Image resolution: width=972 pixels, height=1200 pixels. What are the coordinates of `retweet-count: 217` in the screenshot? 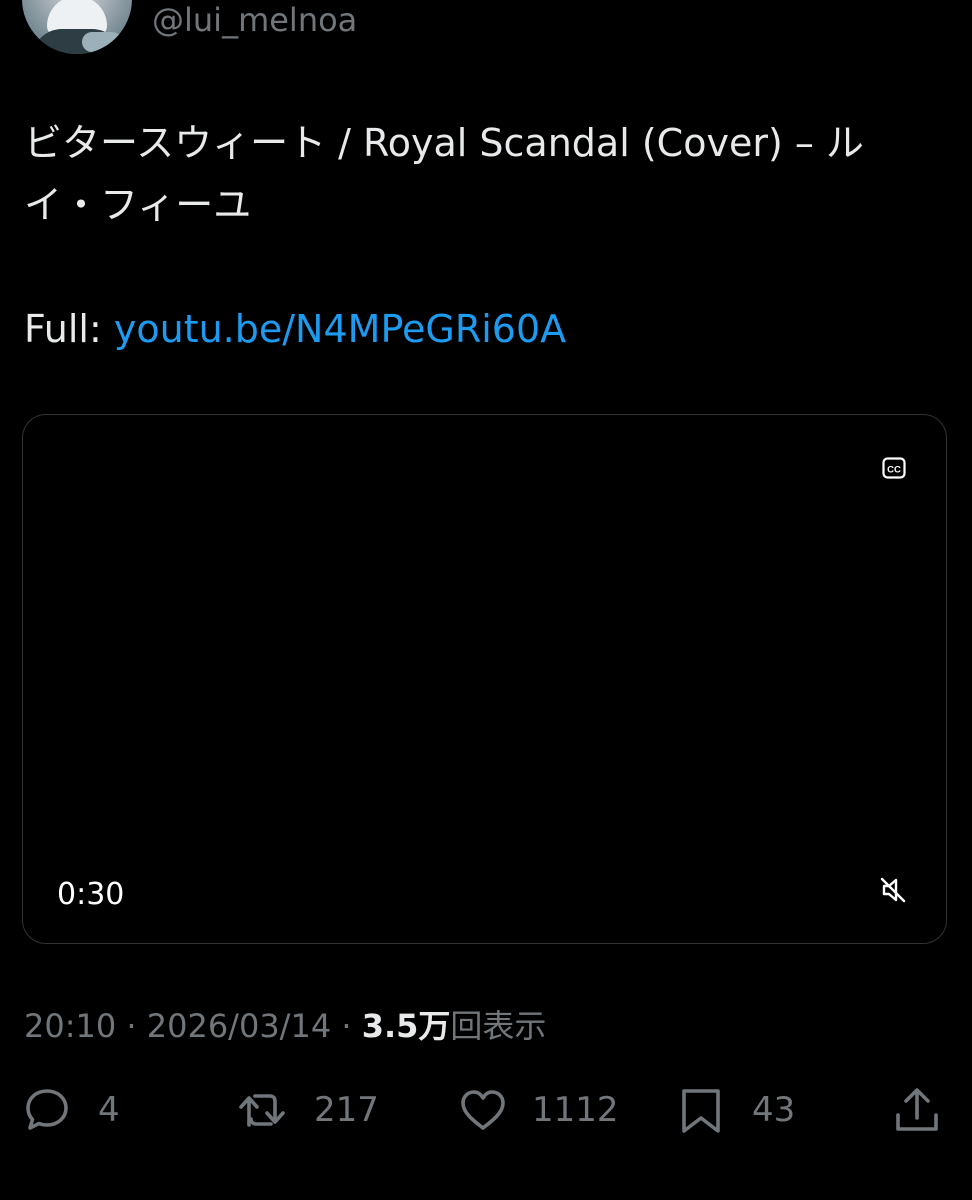 It's located at (346, 1110).